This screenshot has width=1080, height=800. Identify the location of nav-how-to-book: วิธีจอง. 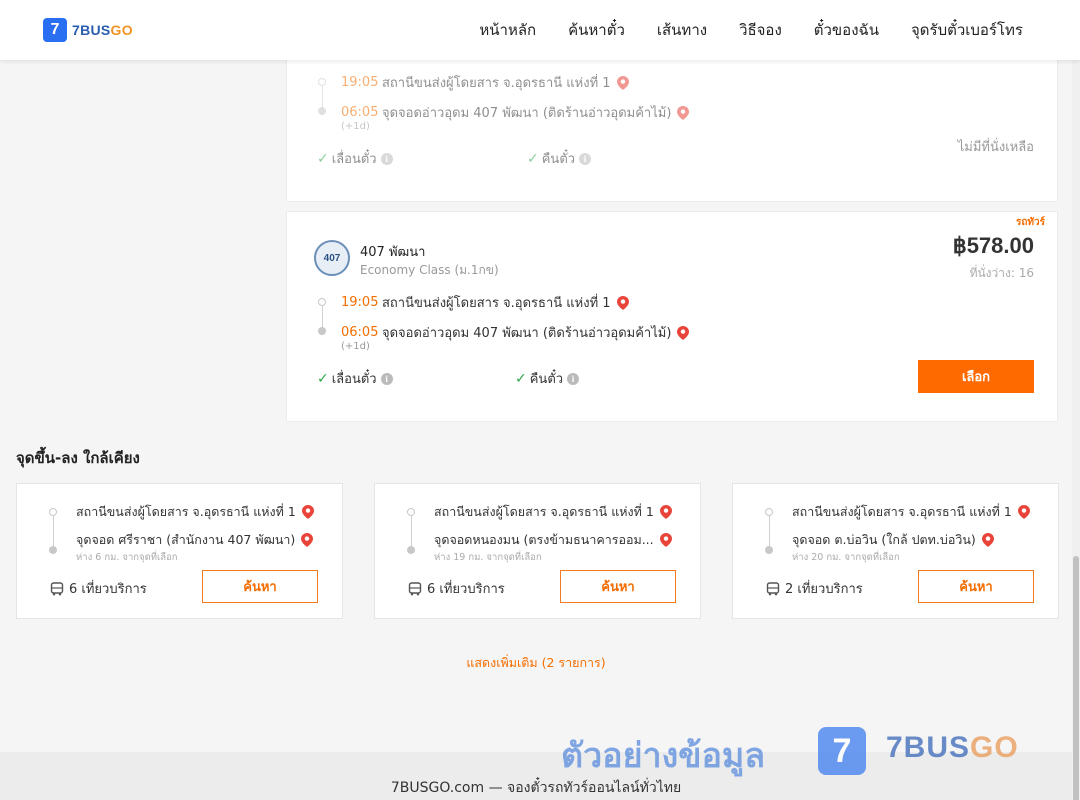
(760, 30).